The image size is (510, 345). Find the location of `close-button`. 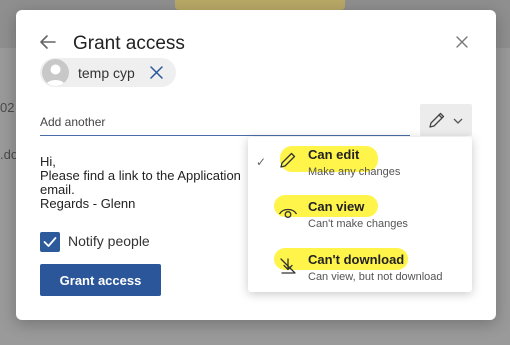

close-button is located at coordinates (462, 42).